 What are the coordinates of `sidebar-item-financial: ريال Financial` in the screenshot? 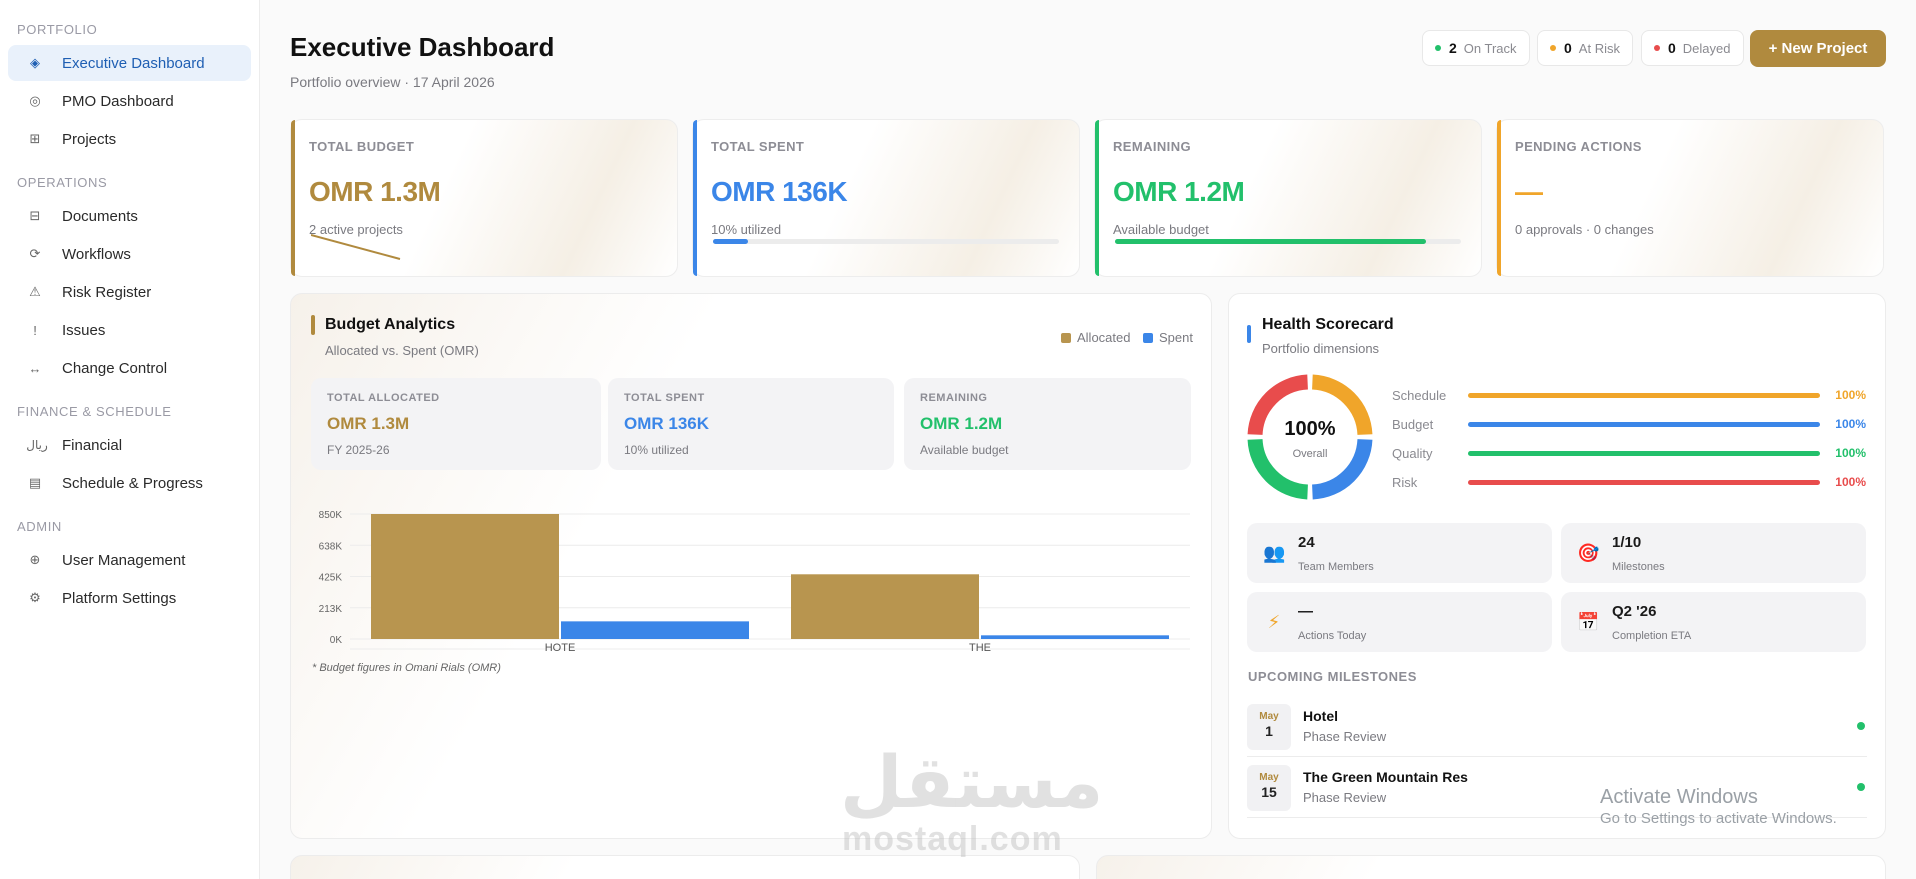 It's located at (129, 445).